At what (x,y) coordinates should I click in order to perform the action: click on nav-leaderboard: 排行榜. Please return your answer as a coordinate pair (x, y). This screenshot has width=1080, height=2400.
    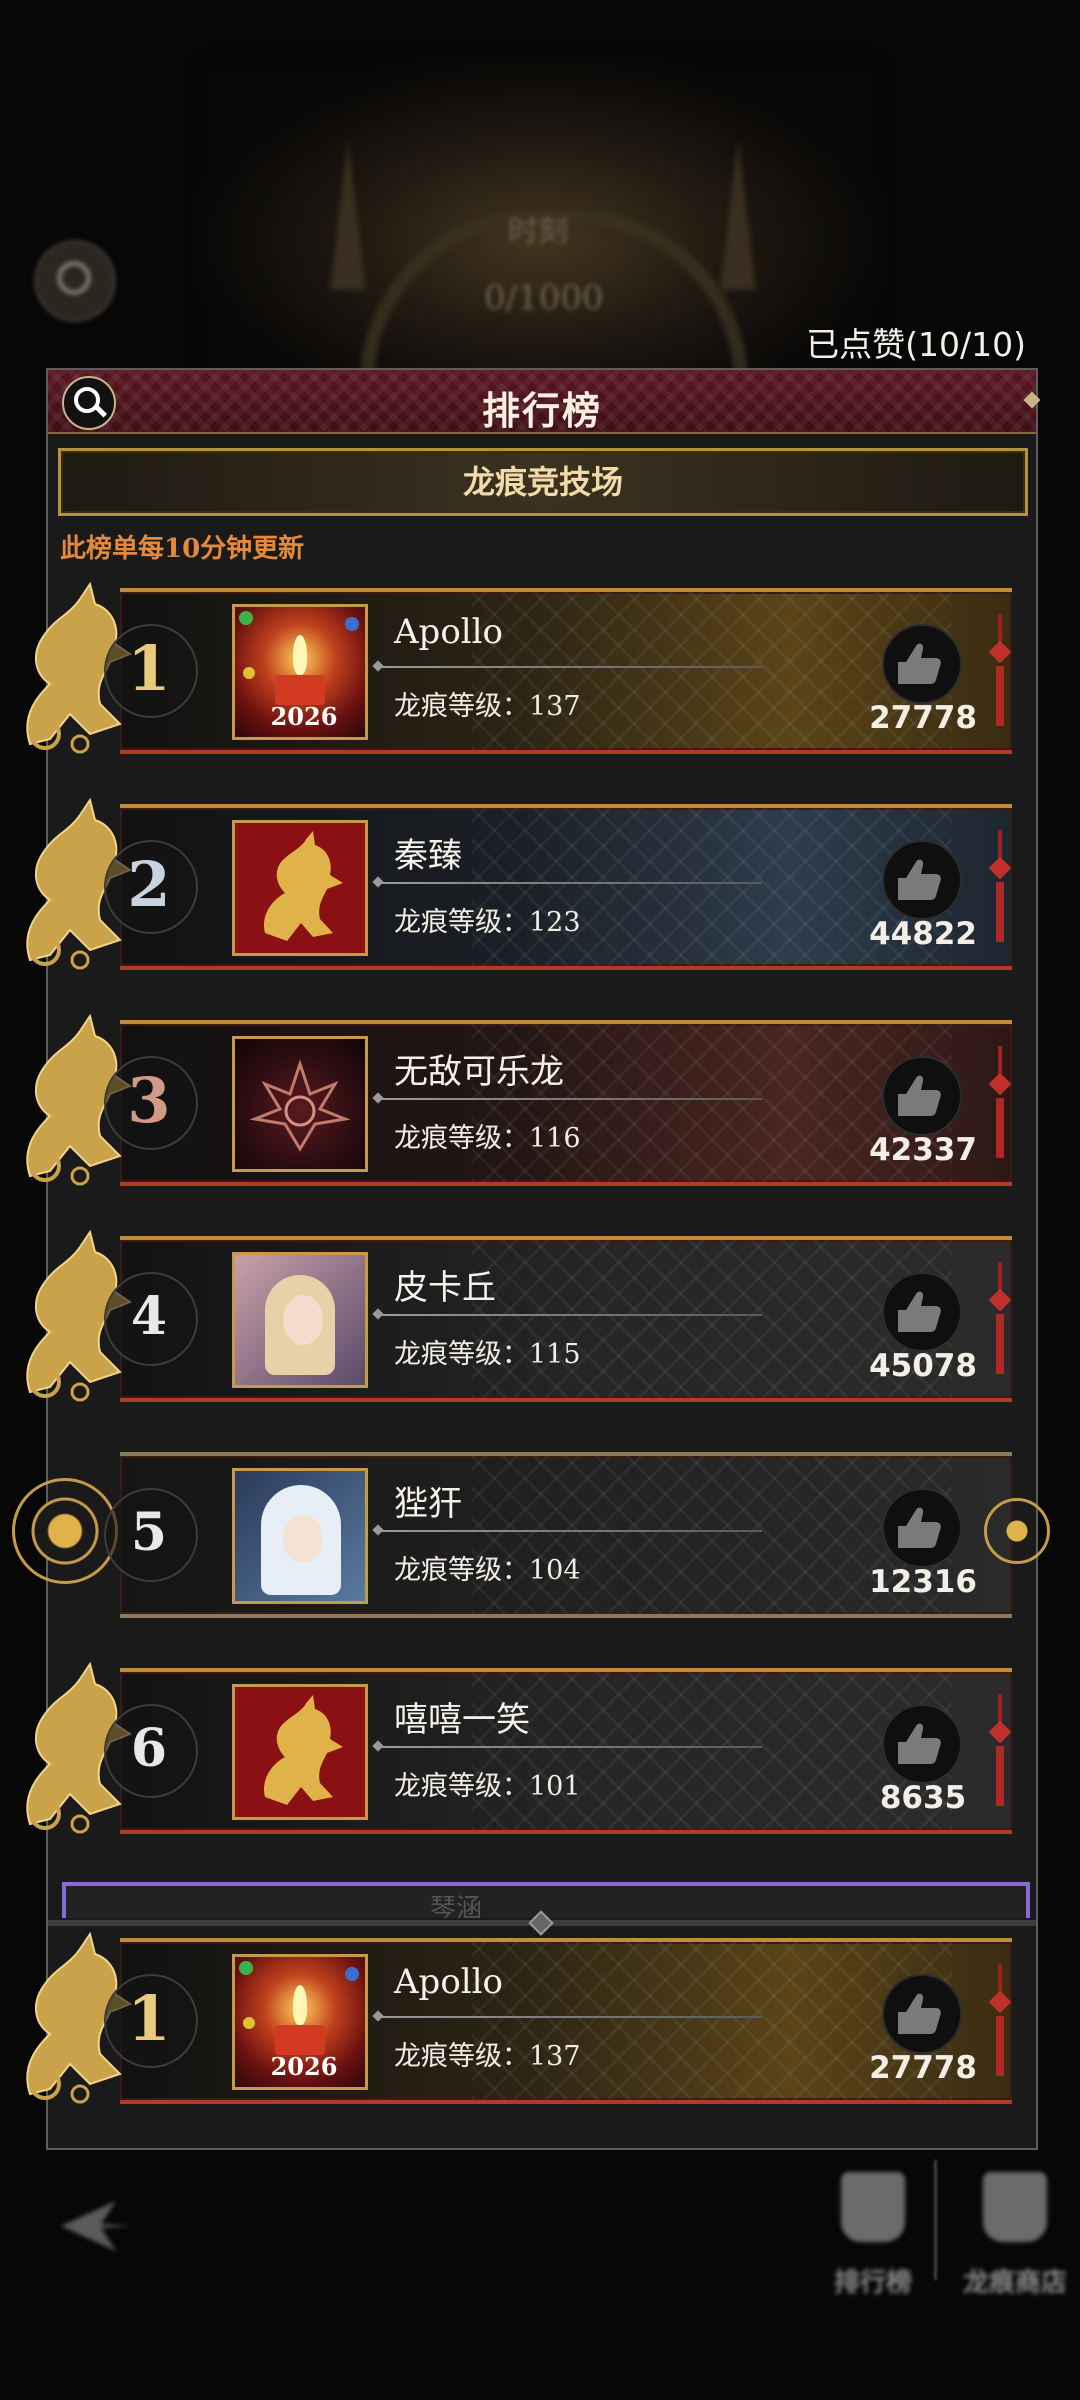
    Looking at the image, I should click on (873, 2242).